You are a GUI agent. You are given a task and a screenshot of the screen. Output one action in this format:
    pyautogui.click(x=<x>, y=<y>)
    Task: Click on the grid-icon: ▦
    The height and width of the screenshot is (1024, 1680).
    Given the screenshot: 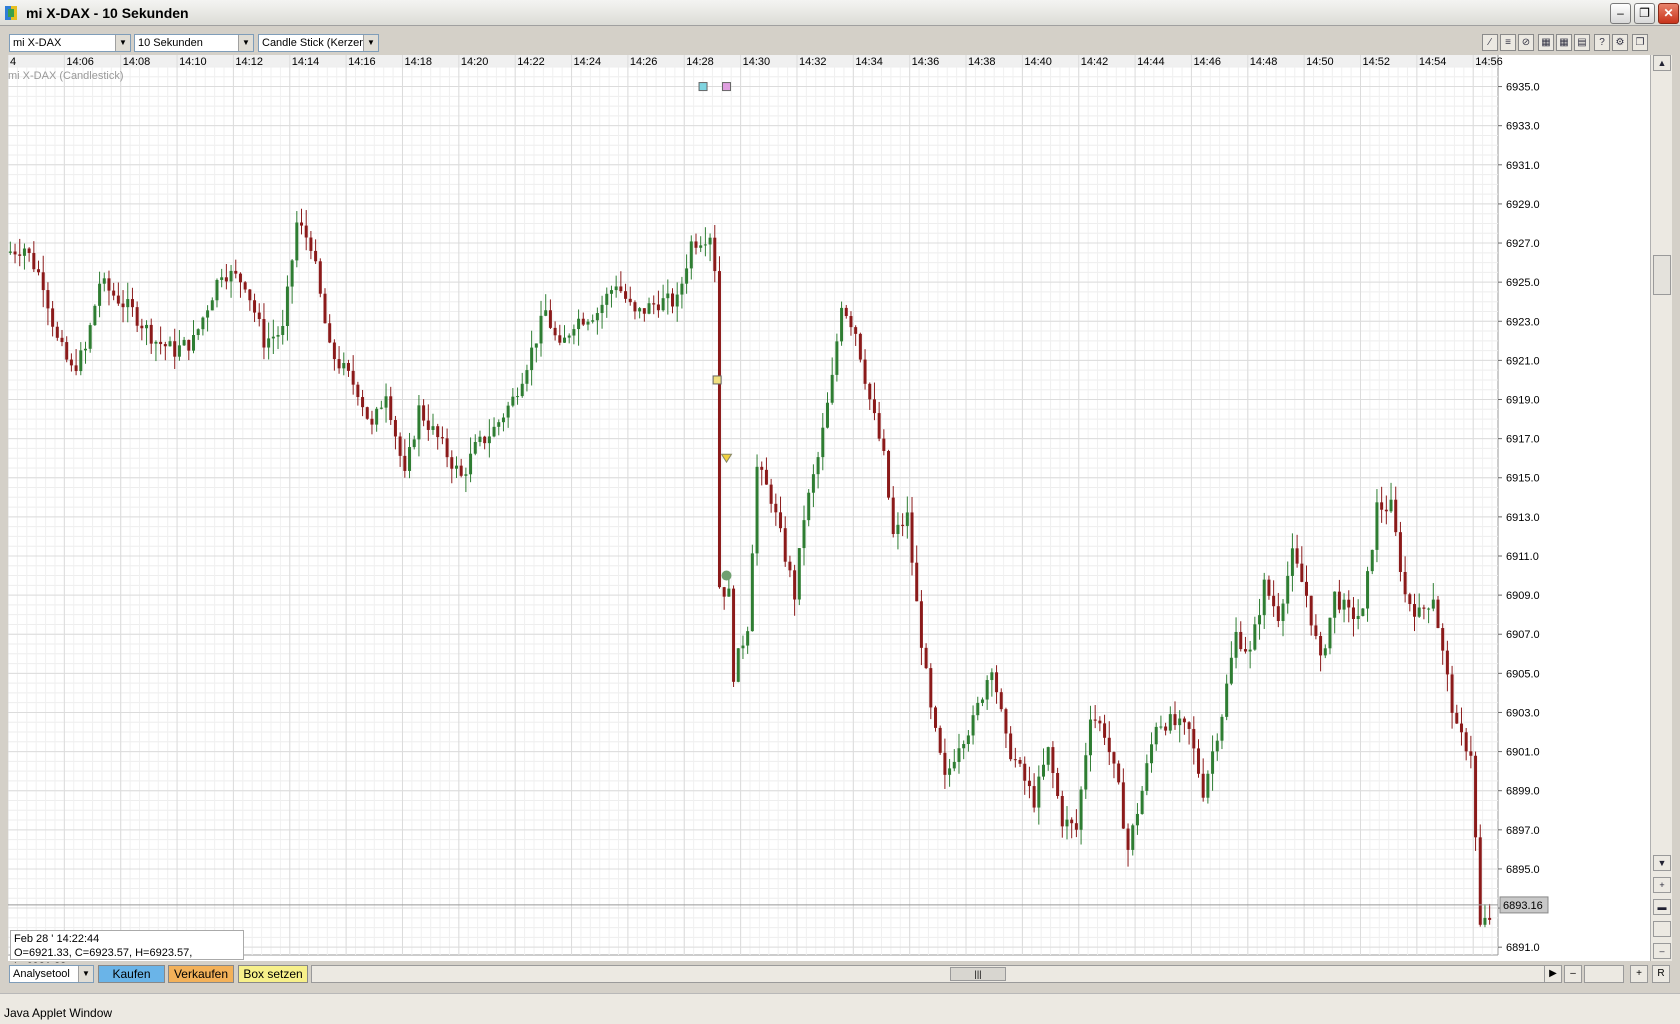 What is the action you would take?
    pyautogui.click(x=1546, y=42)
    